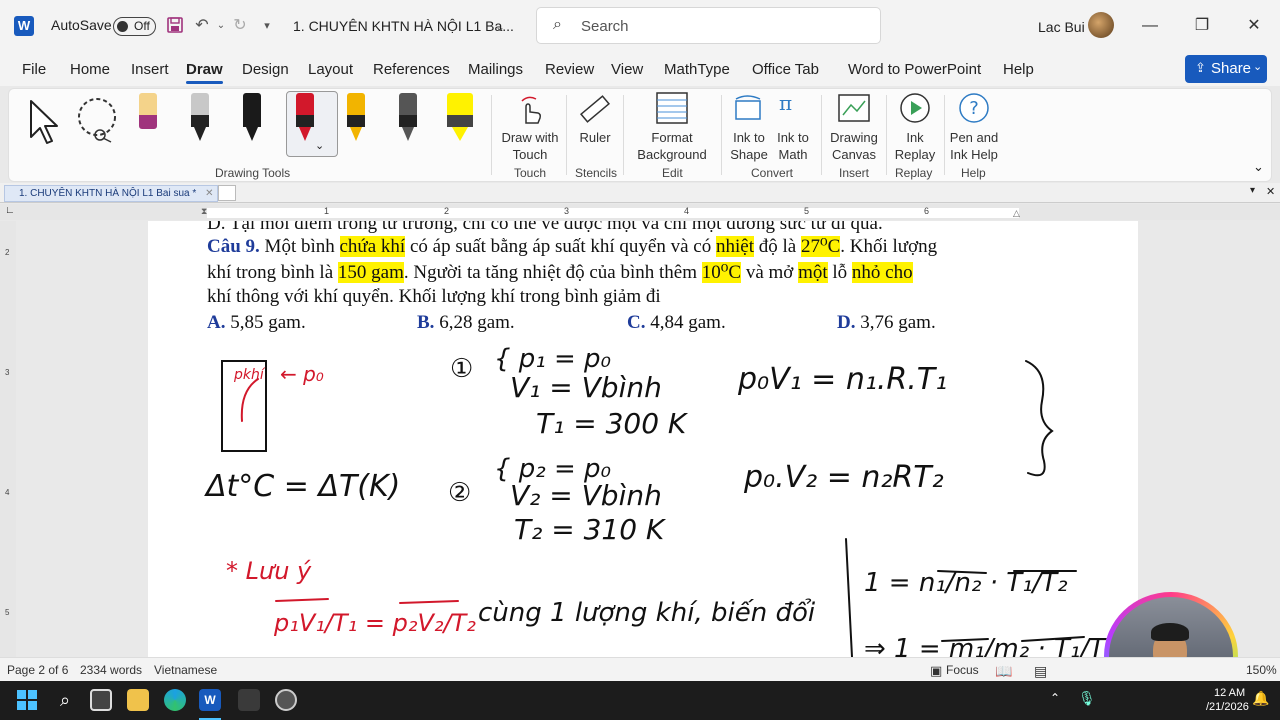  Describe the element at coordinates (500, 27) in the screenshot. I see `title-dropdown-icon: ⌄` at that location.